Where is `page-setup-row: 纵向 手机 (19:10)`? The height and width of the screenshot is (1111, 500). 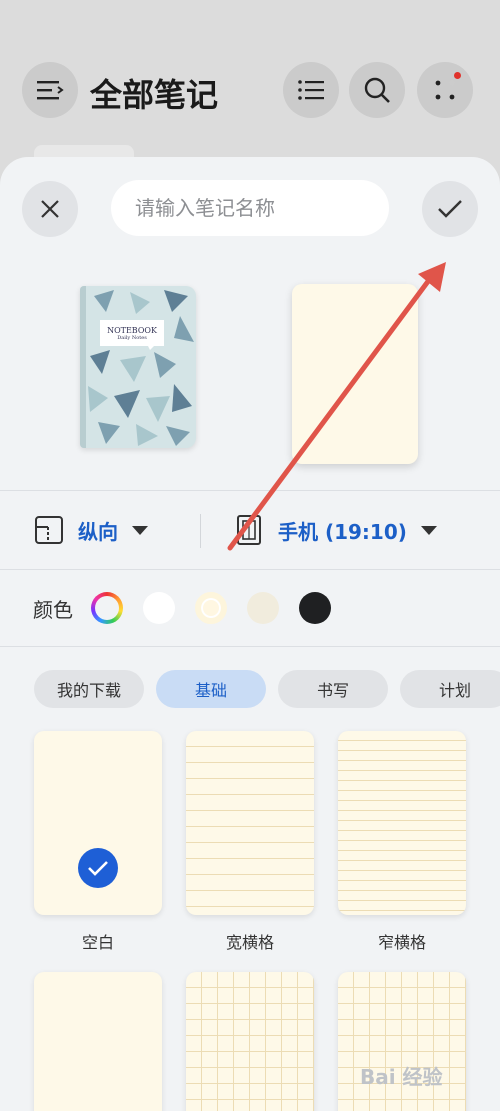
page-setup-row: 纵向 手机 (19:10) is located at coordinates (250, 530).